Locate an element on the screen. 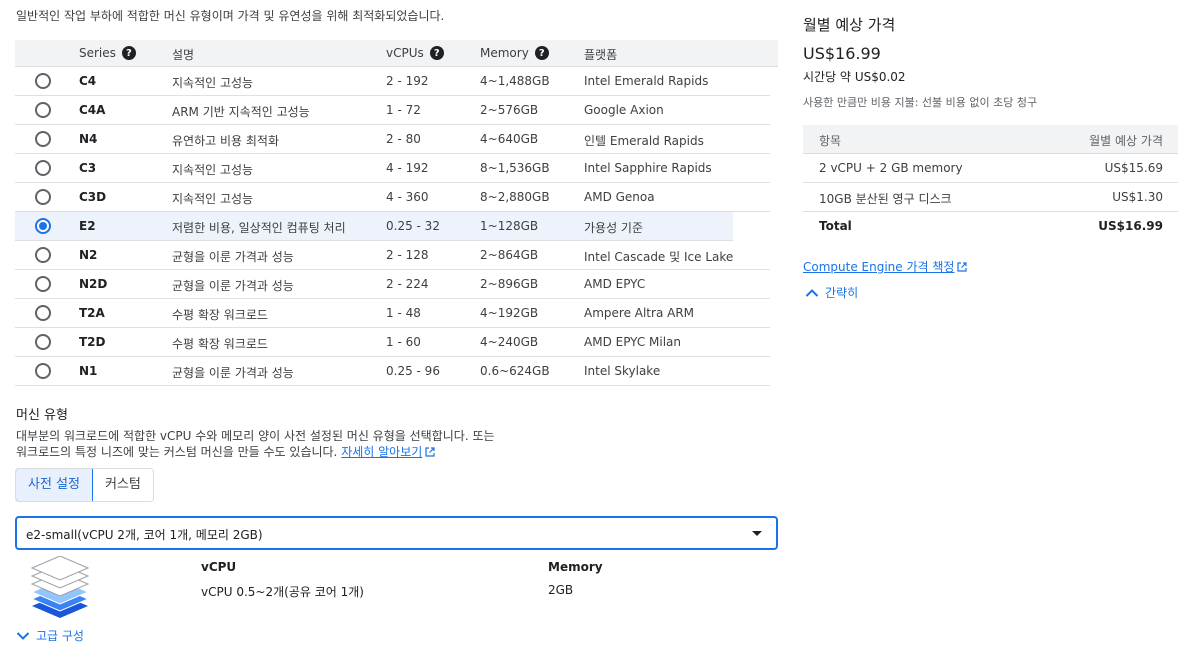 The width and height of the screenshot is (1203, 651). cost-header-item: 항목 is located at coordinates (830, 141).